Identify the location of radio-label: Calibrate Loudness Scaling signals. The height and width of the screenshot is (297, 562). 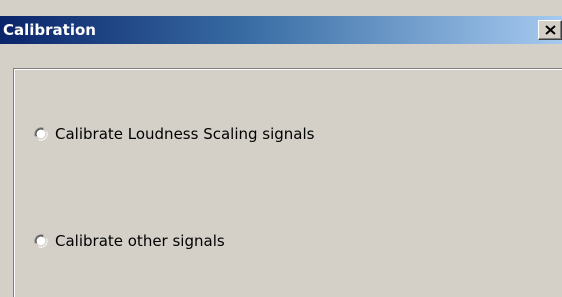
(184, 134).